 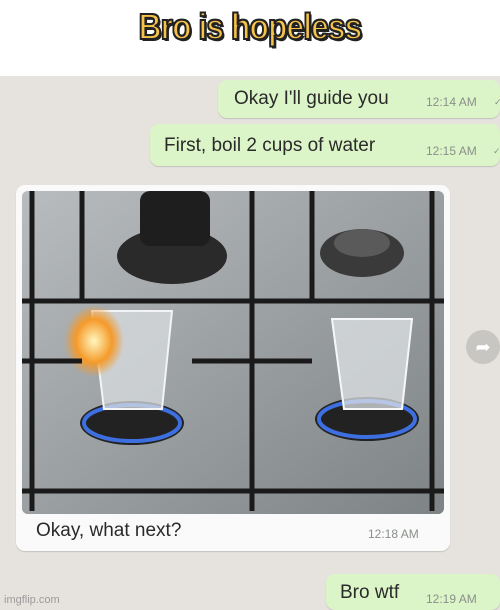 I want to click on message-time: 12:15 AM, so click(x=451, y=151).